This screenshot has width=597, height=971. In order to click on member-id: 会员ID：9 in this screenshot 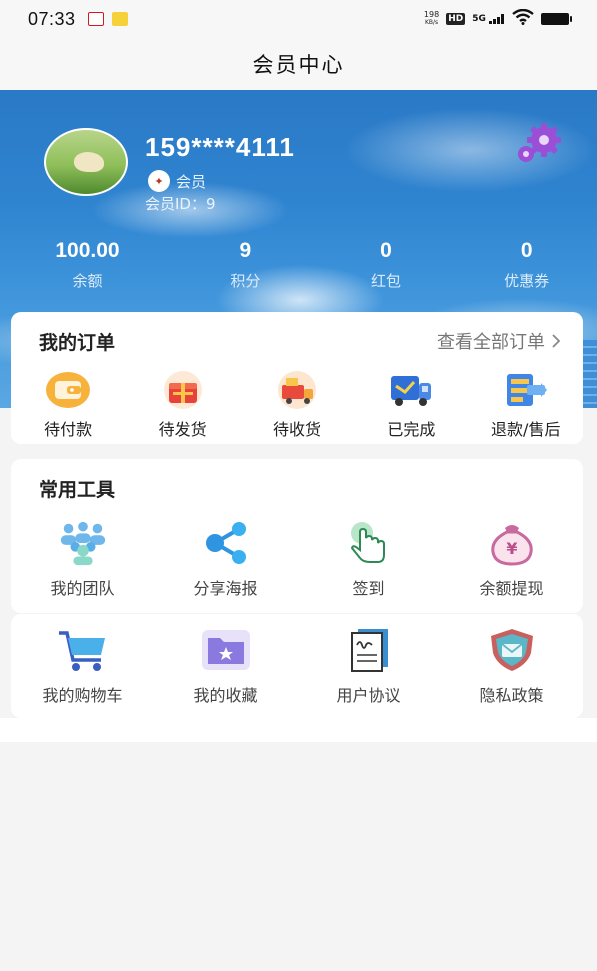, I will do `click(180, 204)`.